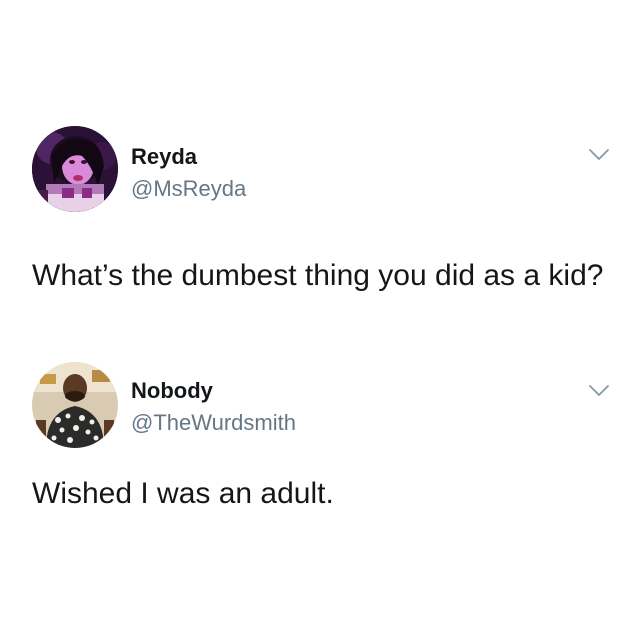  I want to click on user-handle: @TheWurdsmith, so click(213, 423).